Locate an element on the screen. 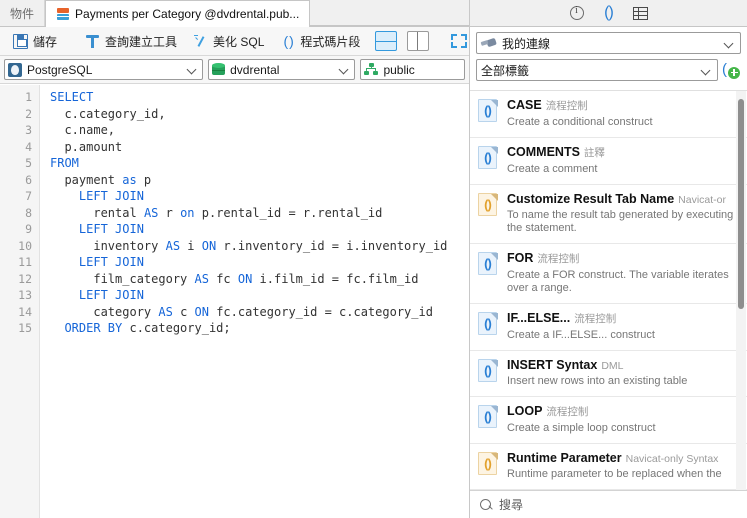 The height and width of the screenshot is (518, 747). snippet-body: COMMENTS 註釋 Create a comment is located at coordinates (622, 160).